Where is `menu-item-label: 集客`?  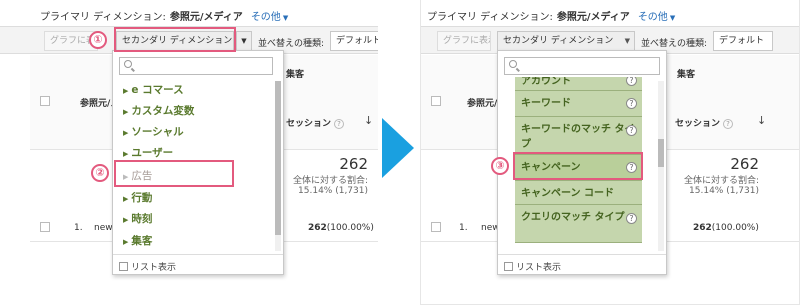 menu-item-label: 集客 is located at coordinates (142, 241).